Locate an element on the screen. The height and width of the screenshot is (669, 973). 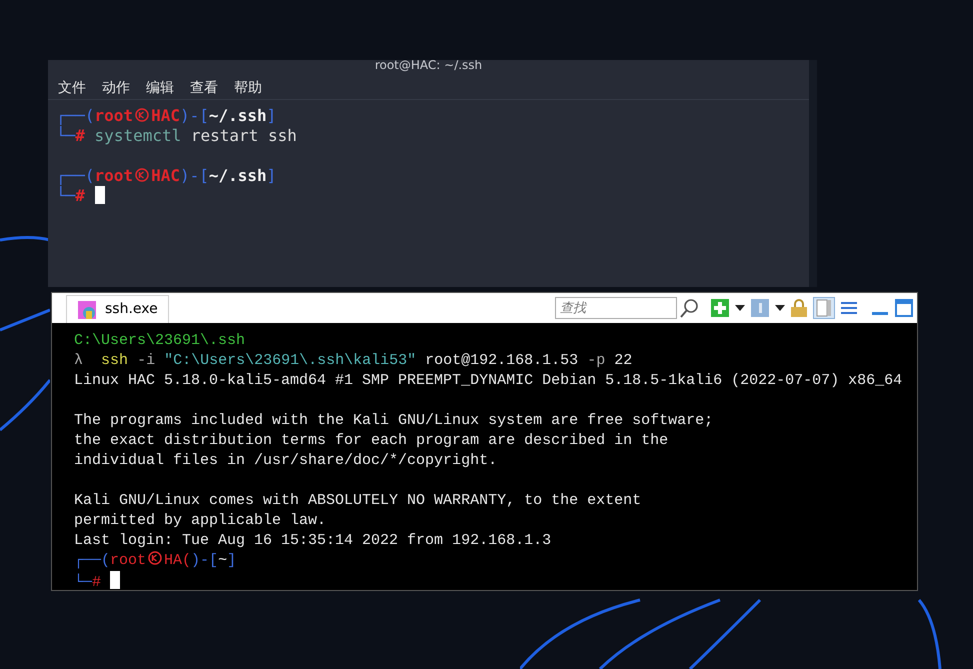
search-field: 查找 is located at coordinates (616, 308).